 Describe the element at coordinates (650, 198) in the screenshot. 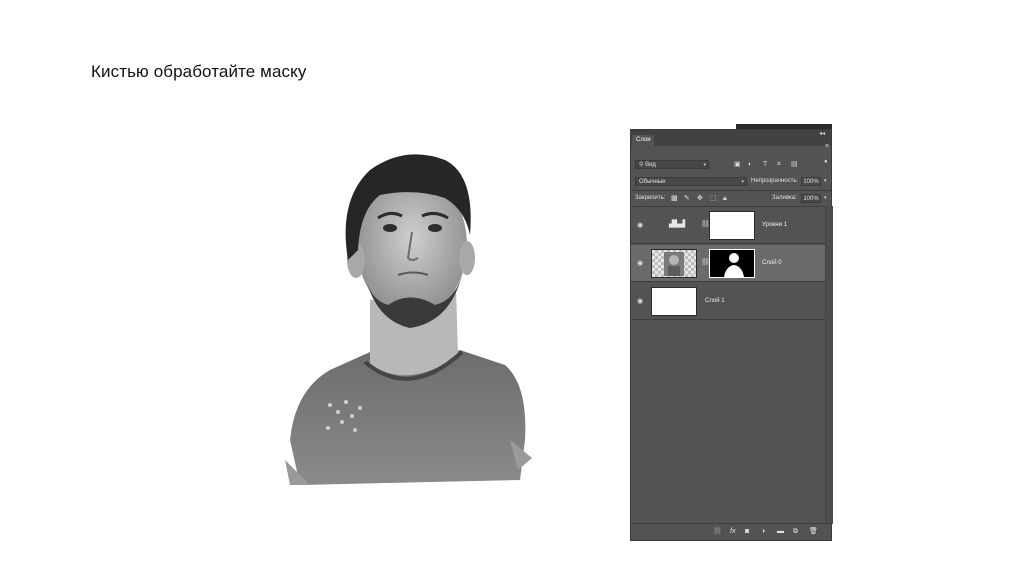

I see `lock-label: Закрепить:` at that location.